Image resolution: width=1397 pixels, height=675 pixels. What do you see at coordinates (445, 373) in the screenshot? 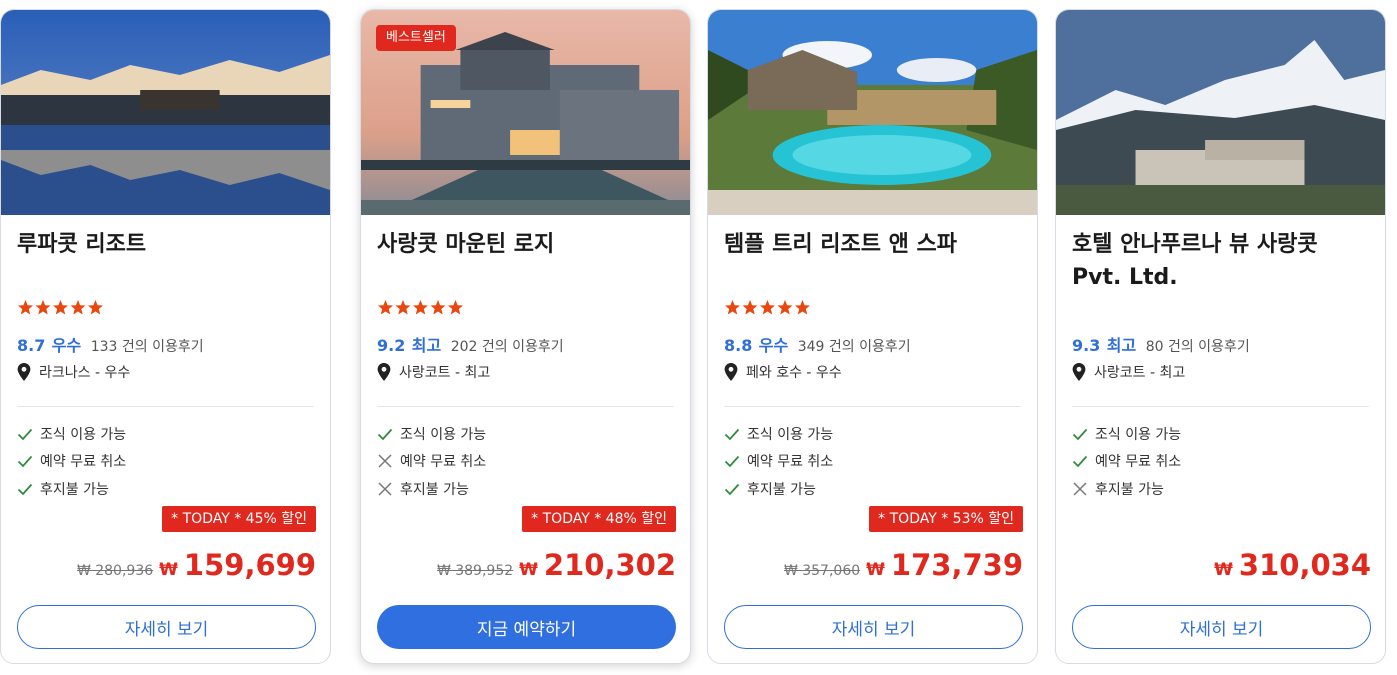
I see `location-text: 사랑코트 - 최고` at bounding box center [445, 373].